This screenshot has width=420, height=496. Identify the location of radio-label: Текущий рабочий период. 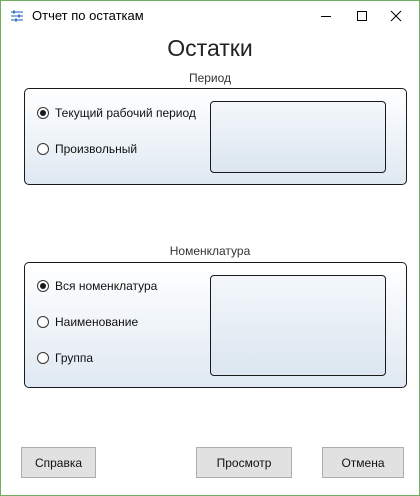
(125, 113).